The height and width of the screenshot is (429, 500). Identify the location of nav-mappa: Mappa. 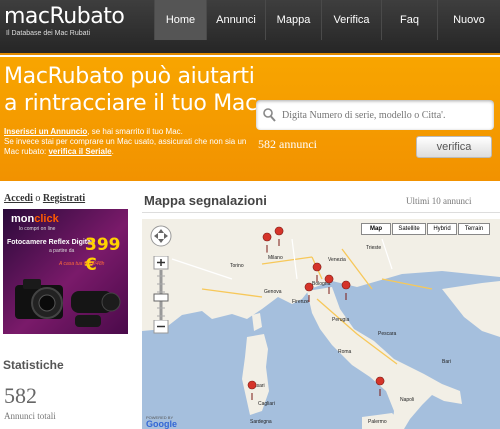
(293, 20).